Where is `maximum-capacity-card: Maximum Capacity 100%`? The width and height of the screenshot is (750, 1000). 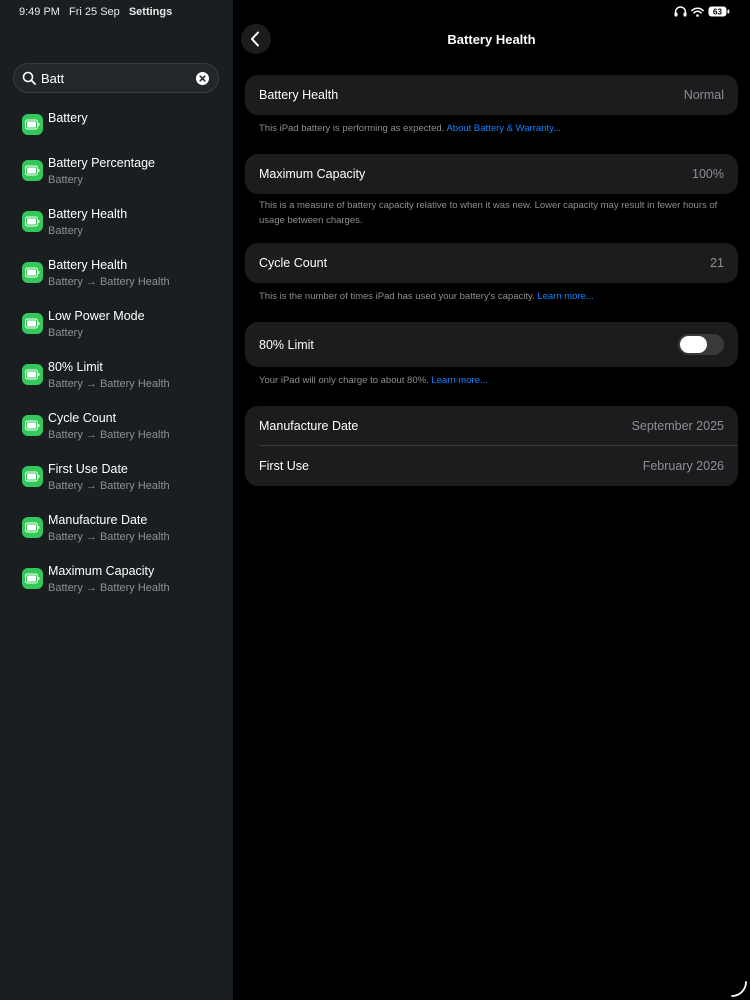
maximum-capacity-card: Maximum Capacity 100% is located at coordinates (491, 174).